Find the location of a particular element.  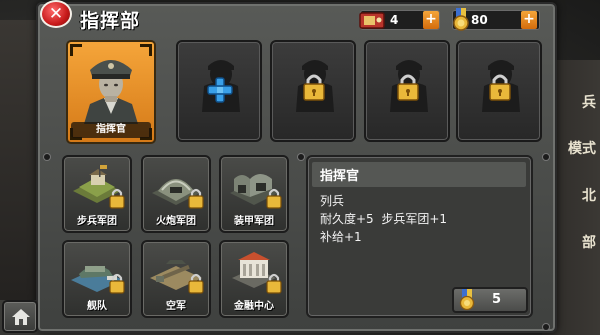

background-building is located at coordinates (20, 160).